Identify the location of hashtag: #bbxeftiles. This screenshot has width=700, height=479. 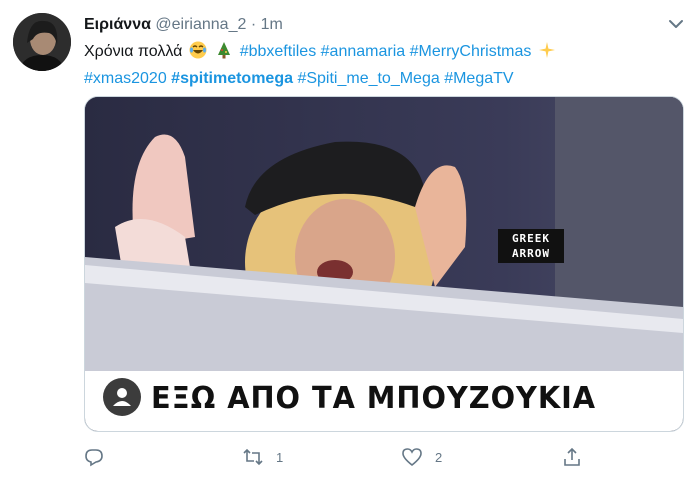
(278, 51).